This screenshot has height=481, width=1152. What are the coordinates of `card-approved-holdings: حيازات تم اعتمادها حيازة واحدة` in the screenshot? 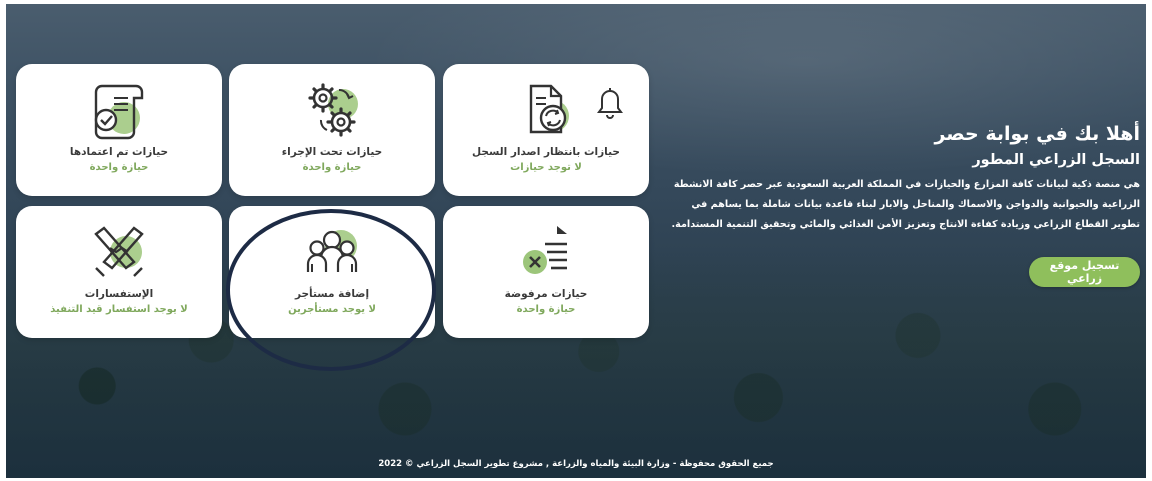 It's located at (119, 130).